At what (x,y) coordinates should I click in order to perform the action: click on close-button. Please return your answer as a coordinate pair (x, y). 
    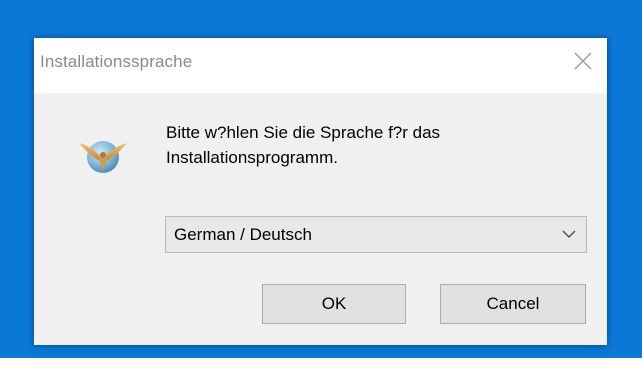
    Looking at the image, I should click on (584, 62).